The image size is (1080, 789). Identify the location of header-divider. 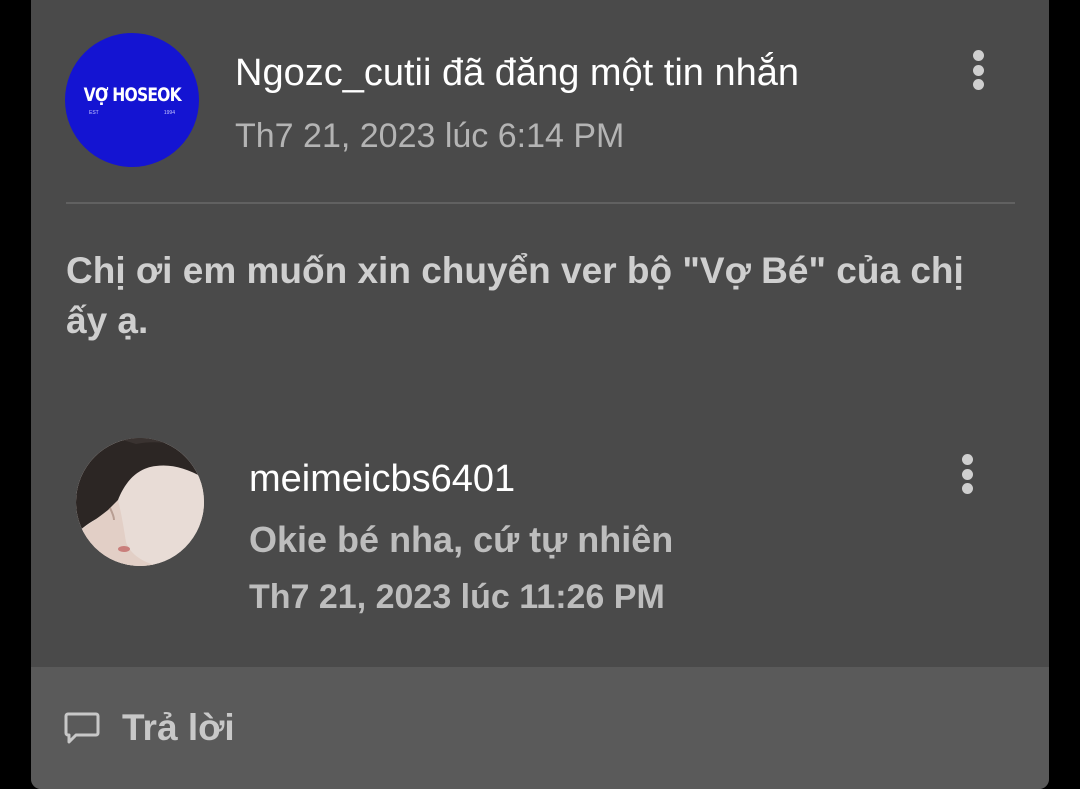
(540, 203).